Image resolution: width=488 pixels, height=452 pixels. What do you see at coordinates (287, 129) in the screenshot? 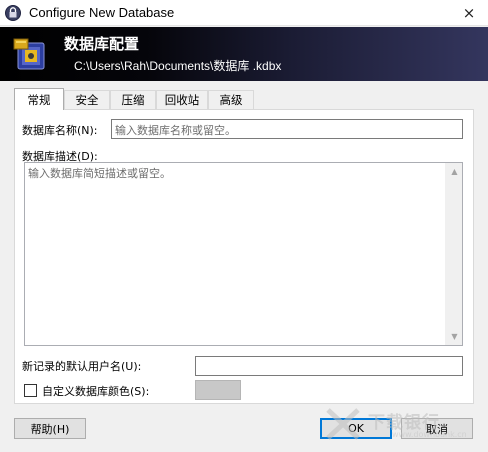
I see `database-name-input: 输入数据库名称或留空。` at bounding box center [287, 129].